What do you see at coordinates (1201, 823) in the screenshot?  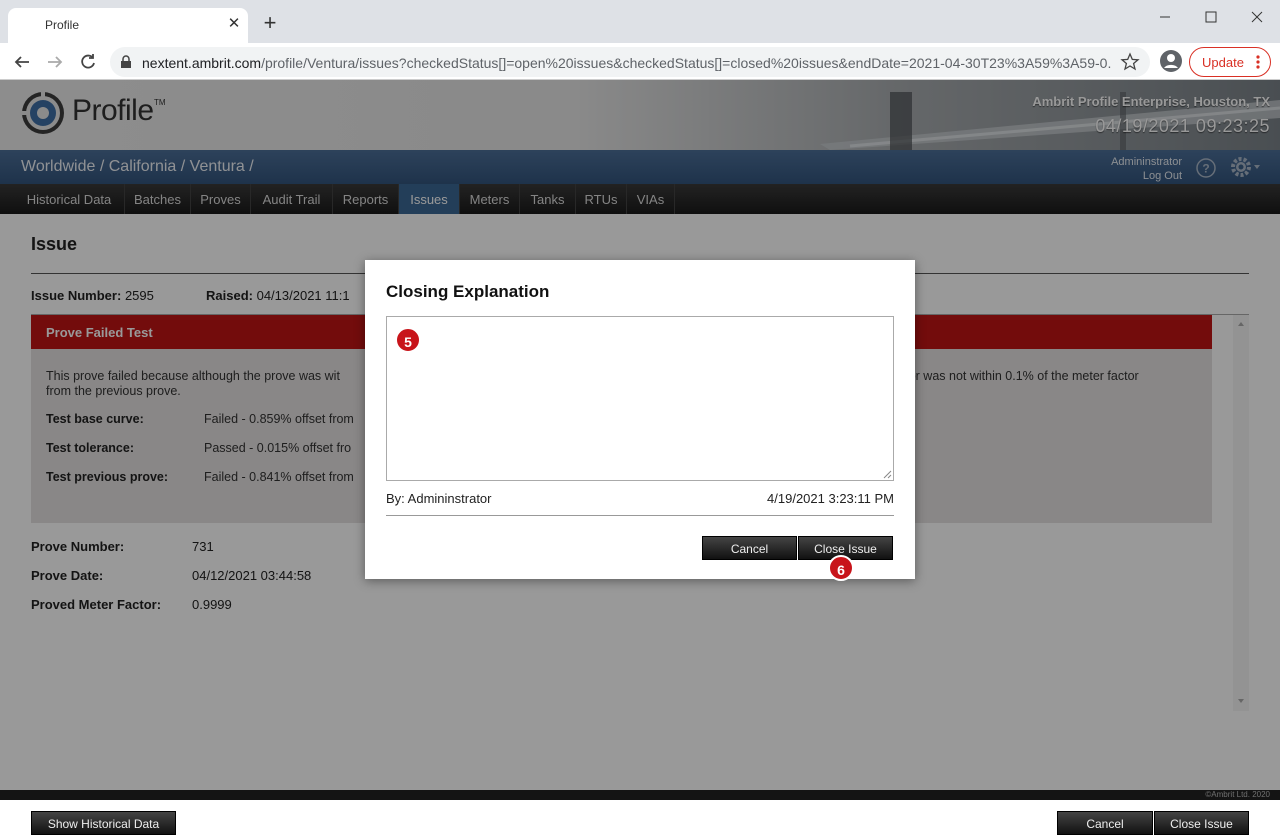 I see `close-issue-button: Close Issue` at bounding box center [1201, 823].